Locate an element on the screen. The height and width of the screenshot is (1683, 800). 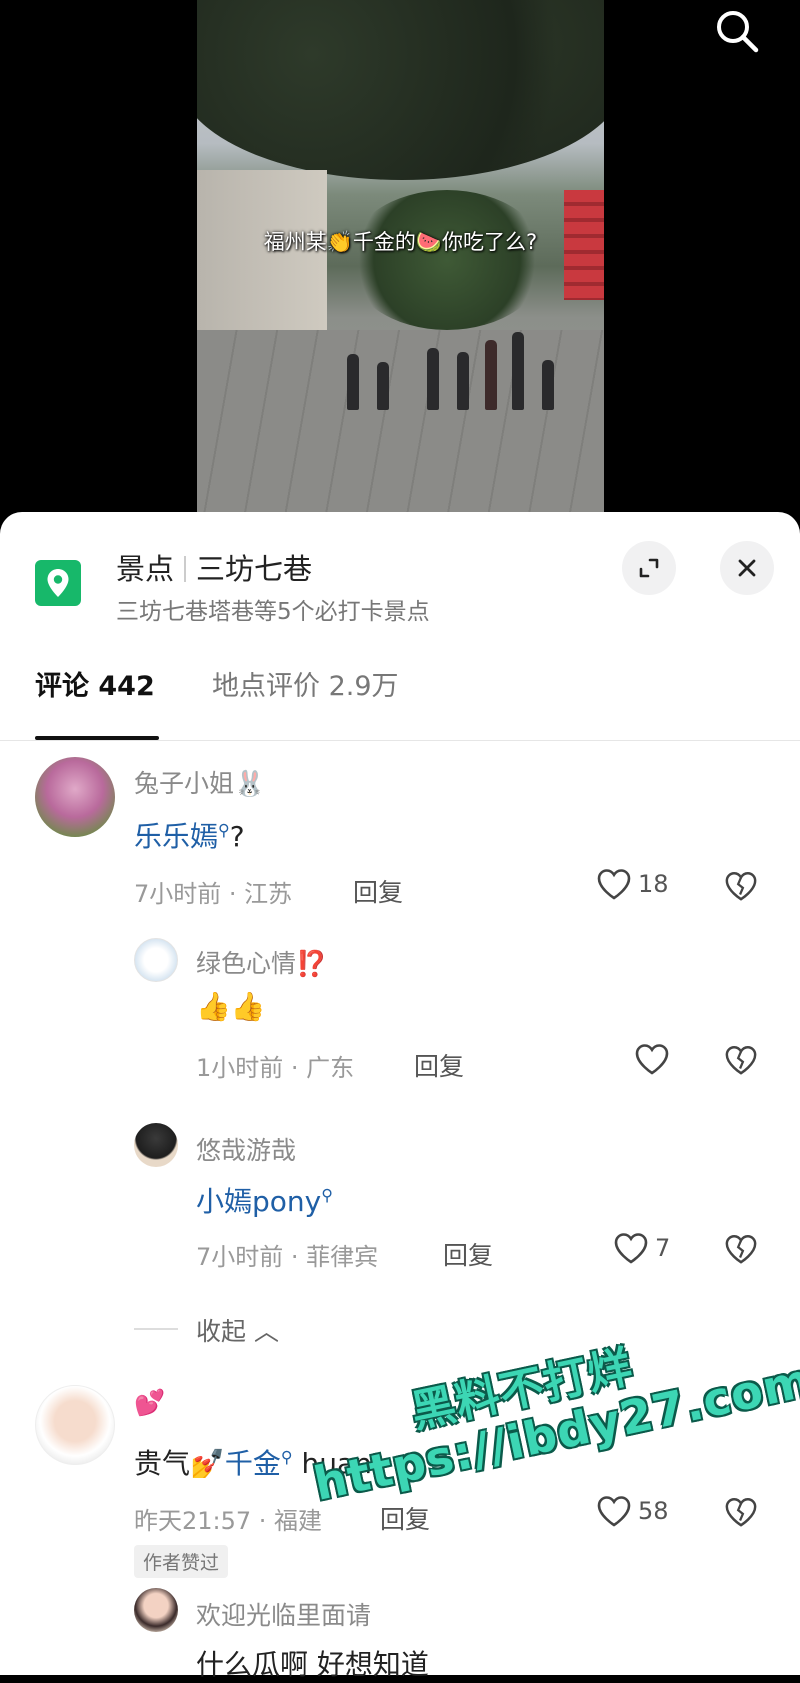
comment-meta: 7小时前 · 菲律宾 is located at coordinates (287, 1257).